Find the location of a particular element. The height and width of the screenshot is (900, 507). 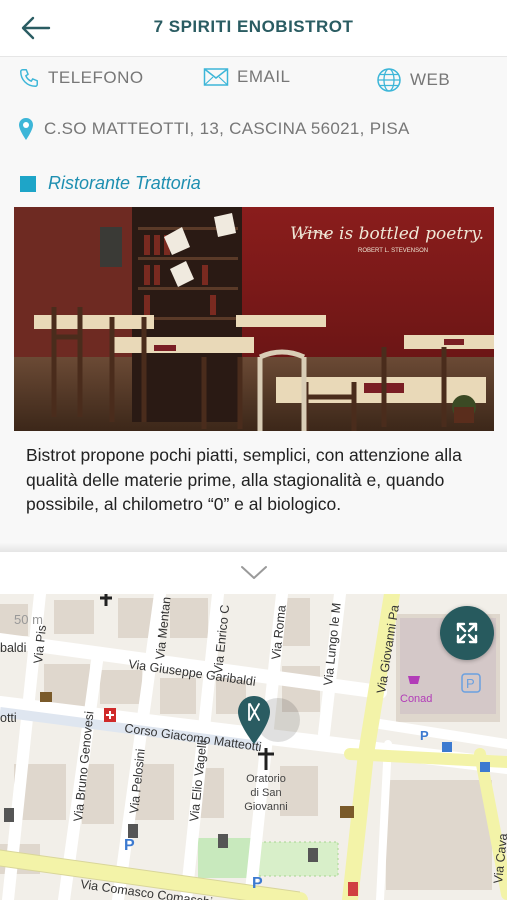

category-label: Ristorante Trattoria is located at coordinates (124, 183).